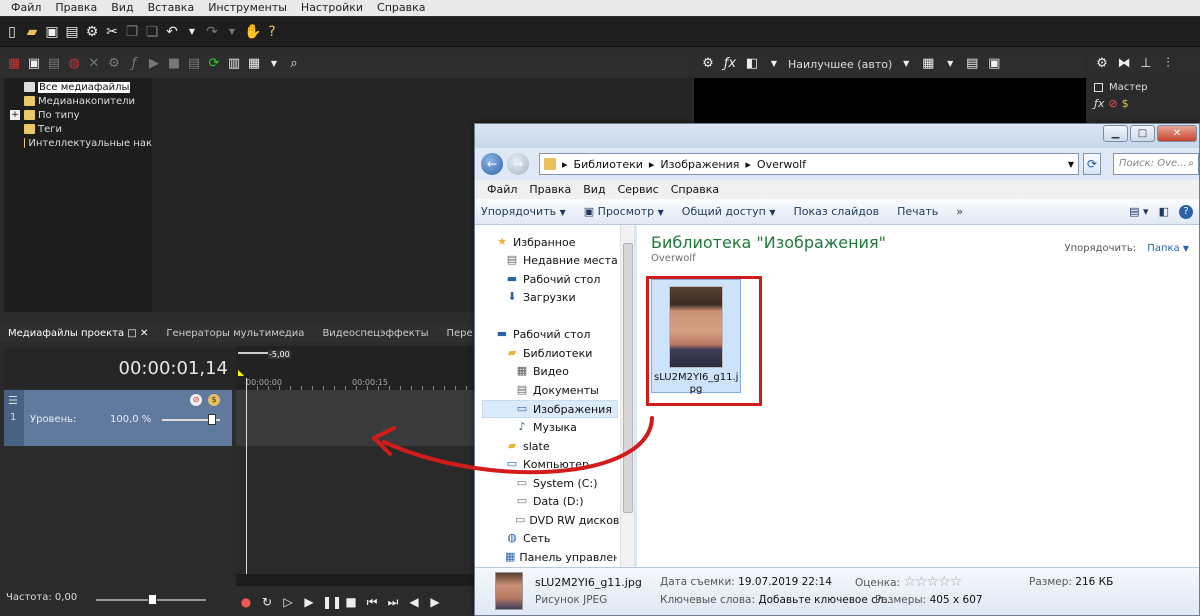 This screenshot has height=616, width=1200. What do you see at coordinates (950, 64) in the screenshot?
I see `overlays-dropdown-icon: ▼` at bounding box center [950, 64].